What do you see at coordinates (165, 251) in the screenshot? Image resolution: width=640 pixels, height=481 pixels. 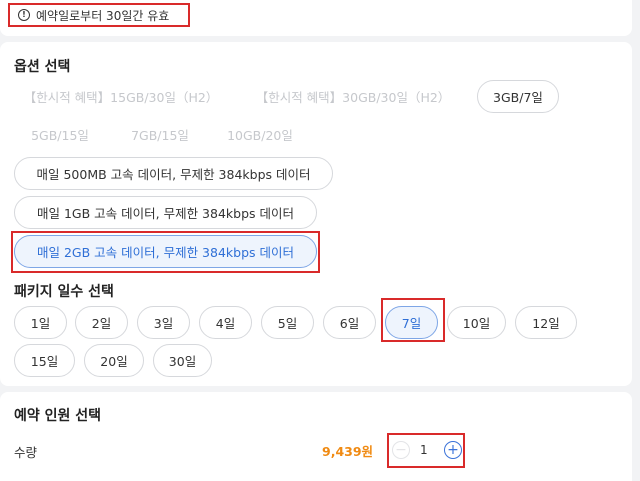 I see `option-chip-daily-2gb: 매일 2GB 고속 데이터, 무제한 384kbps 데이터` at bounding box center [165, 251].